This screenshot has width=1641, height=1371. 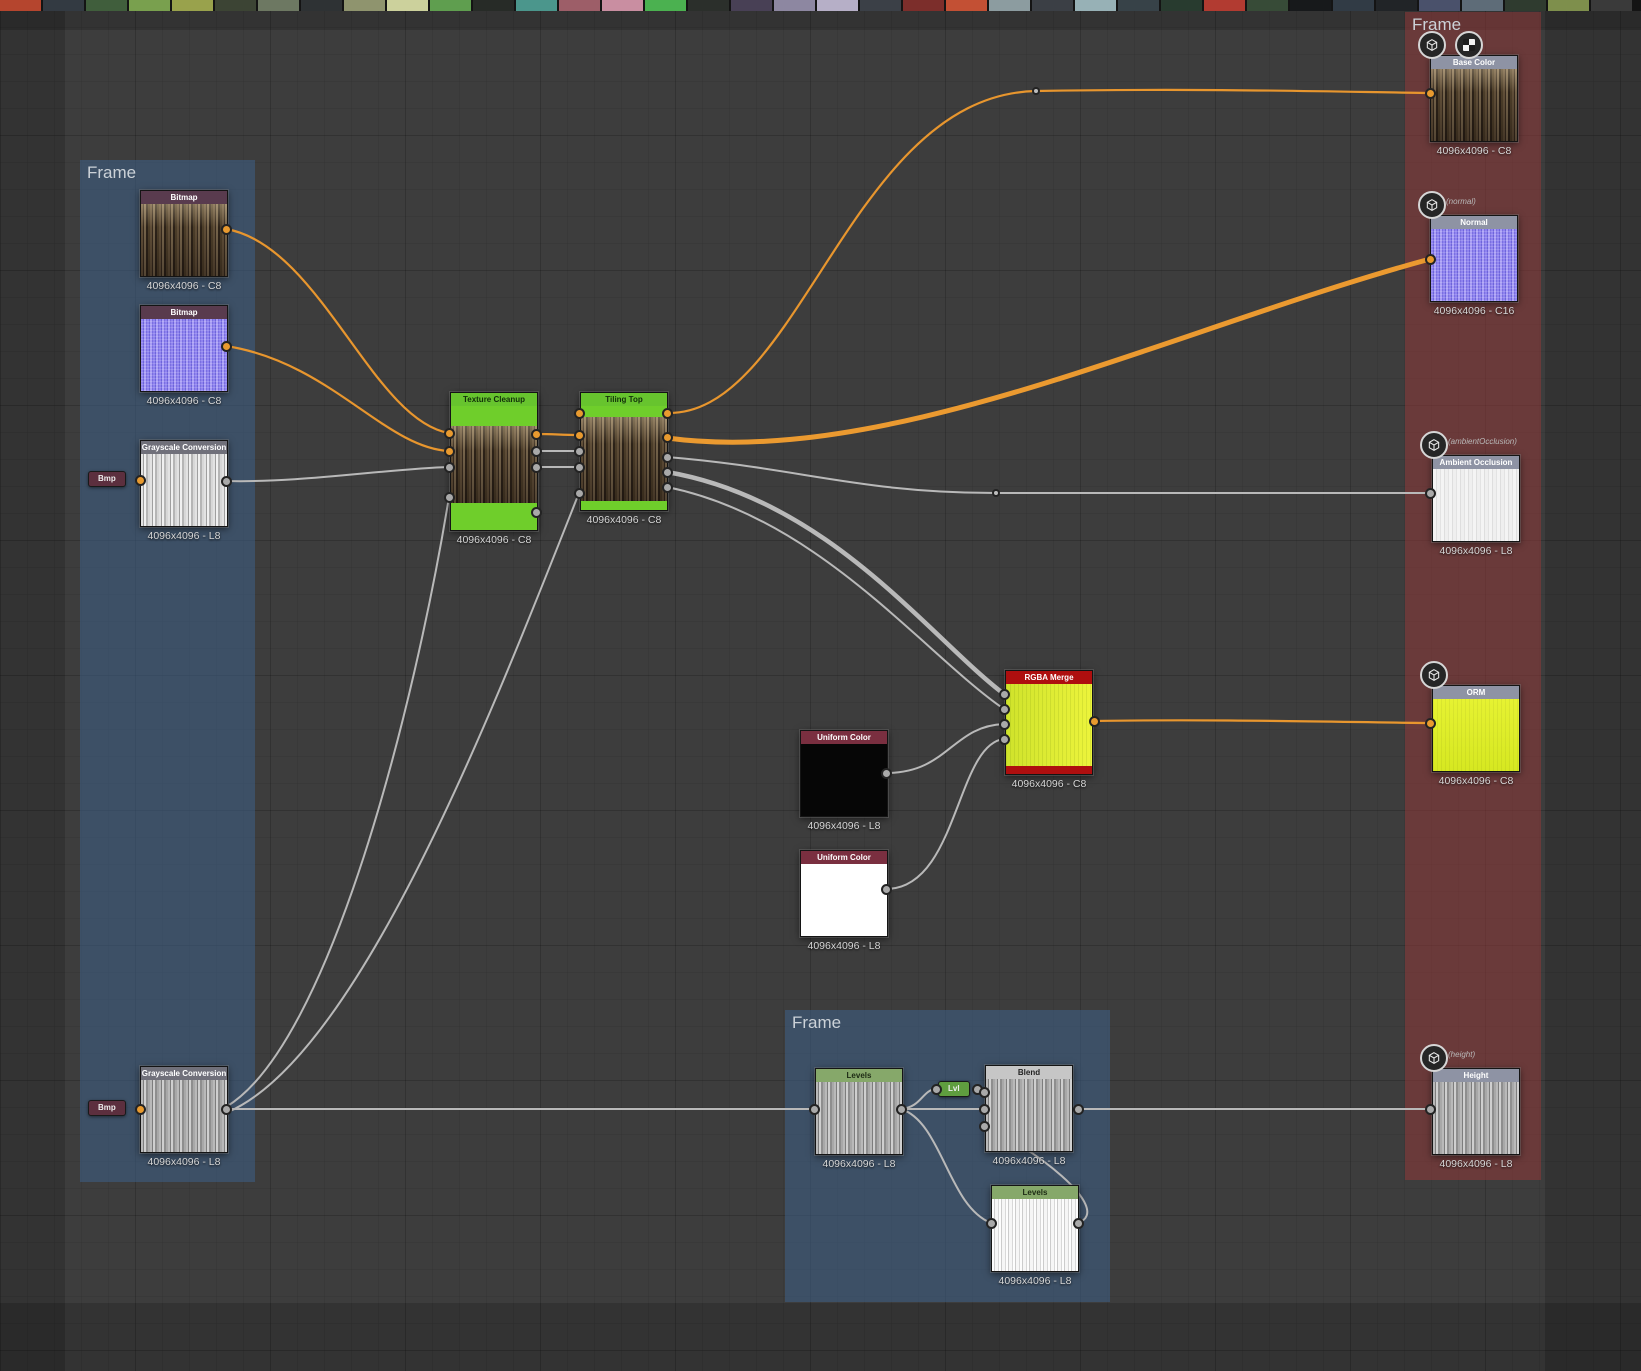 I want to click on node-levels-1: Levels 4096x4096 - L8, so click(x=859, y=1119).